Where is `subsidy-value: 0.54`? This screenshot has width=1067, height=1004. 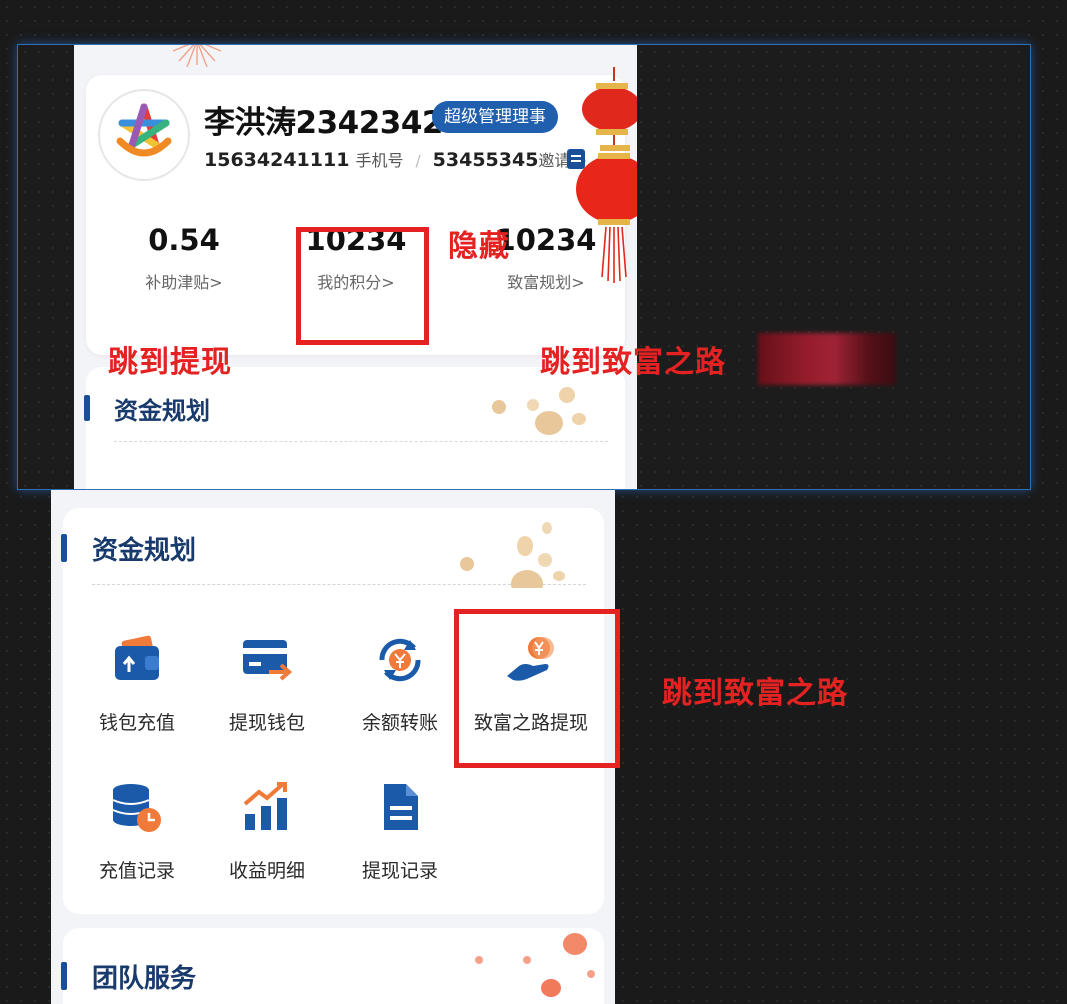
subsidy-value: 0.54 is located at coordinates (184, 240).